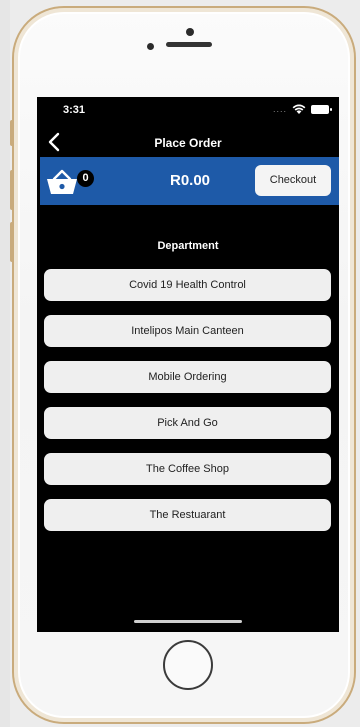 This screenshot has width=360, height=727. Describe the element at coordinates (85, 178) in the screenshot. I see `cart-count-badge: 0` at that location.